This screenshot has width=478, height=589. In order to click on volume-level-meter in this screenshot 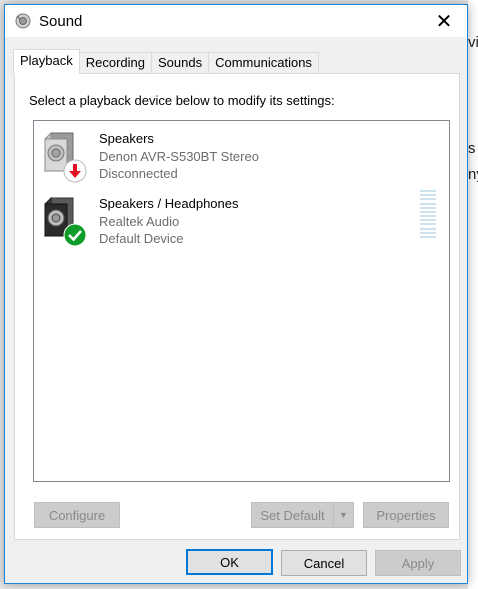, I will do `click(428, 214)`.